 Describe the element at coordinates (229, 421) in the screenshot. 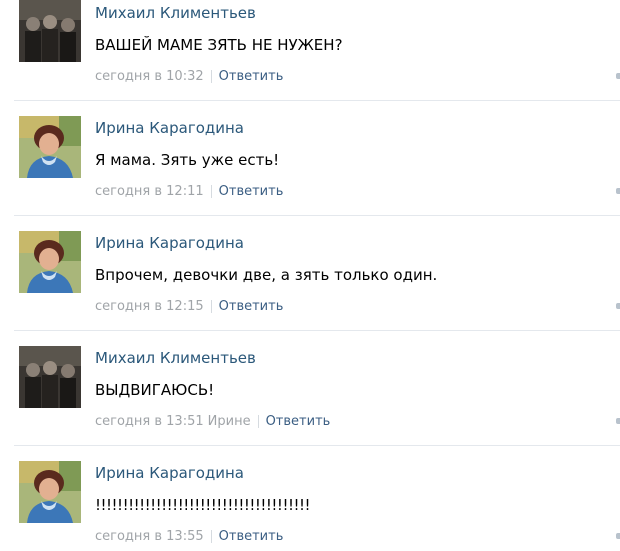

I see `reply-addressee: Ирине` at that location.